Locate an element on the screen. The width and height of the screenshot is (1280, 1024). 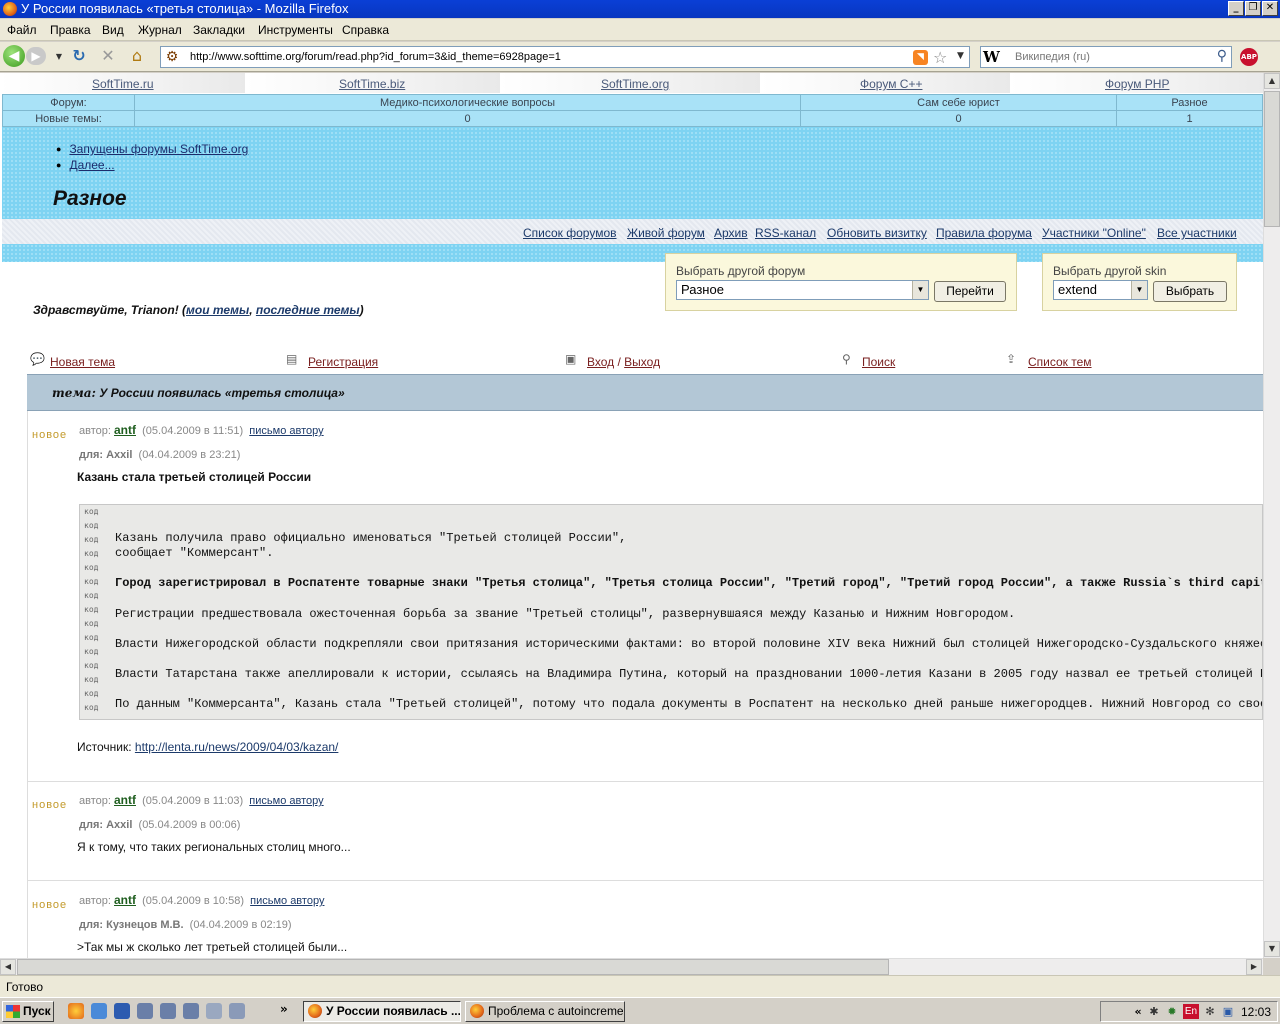
scroll-right-icon: ▶ is located at coordinates (1254, 967).